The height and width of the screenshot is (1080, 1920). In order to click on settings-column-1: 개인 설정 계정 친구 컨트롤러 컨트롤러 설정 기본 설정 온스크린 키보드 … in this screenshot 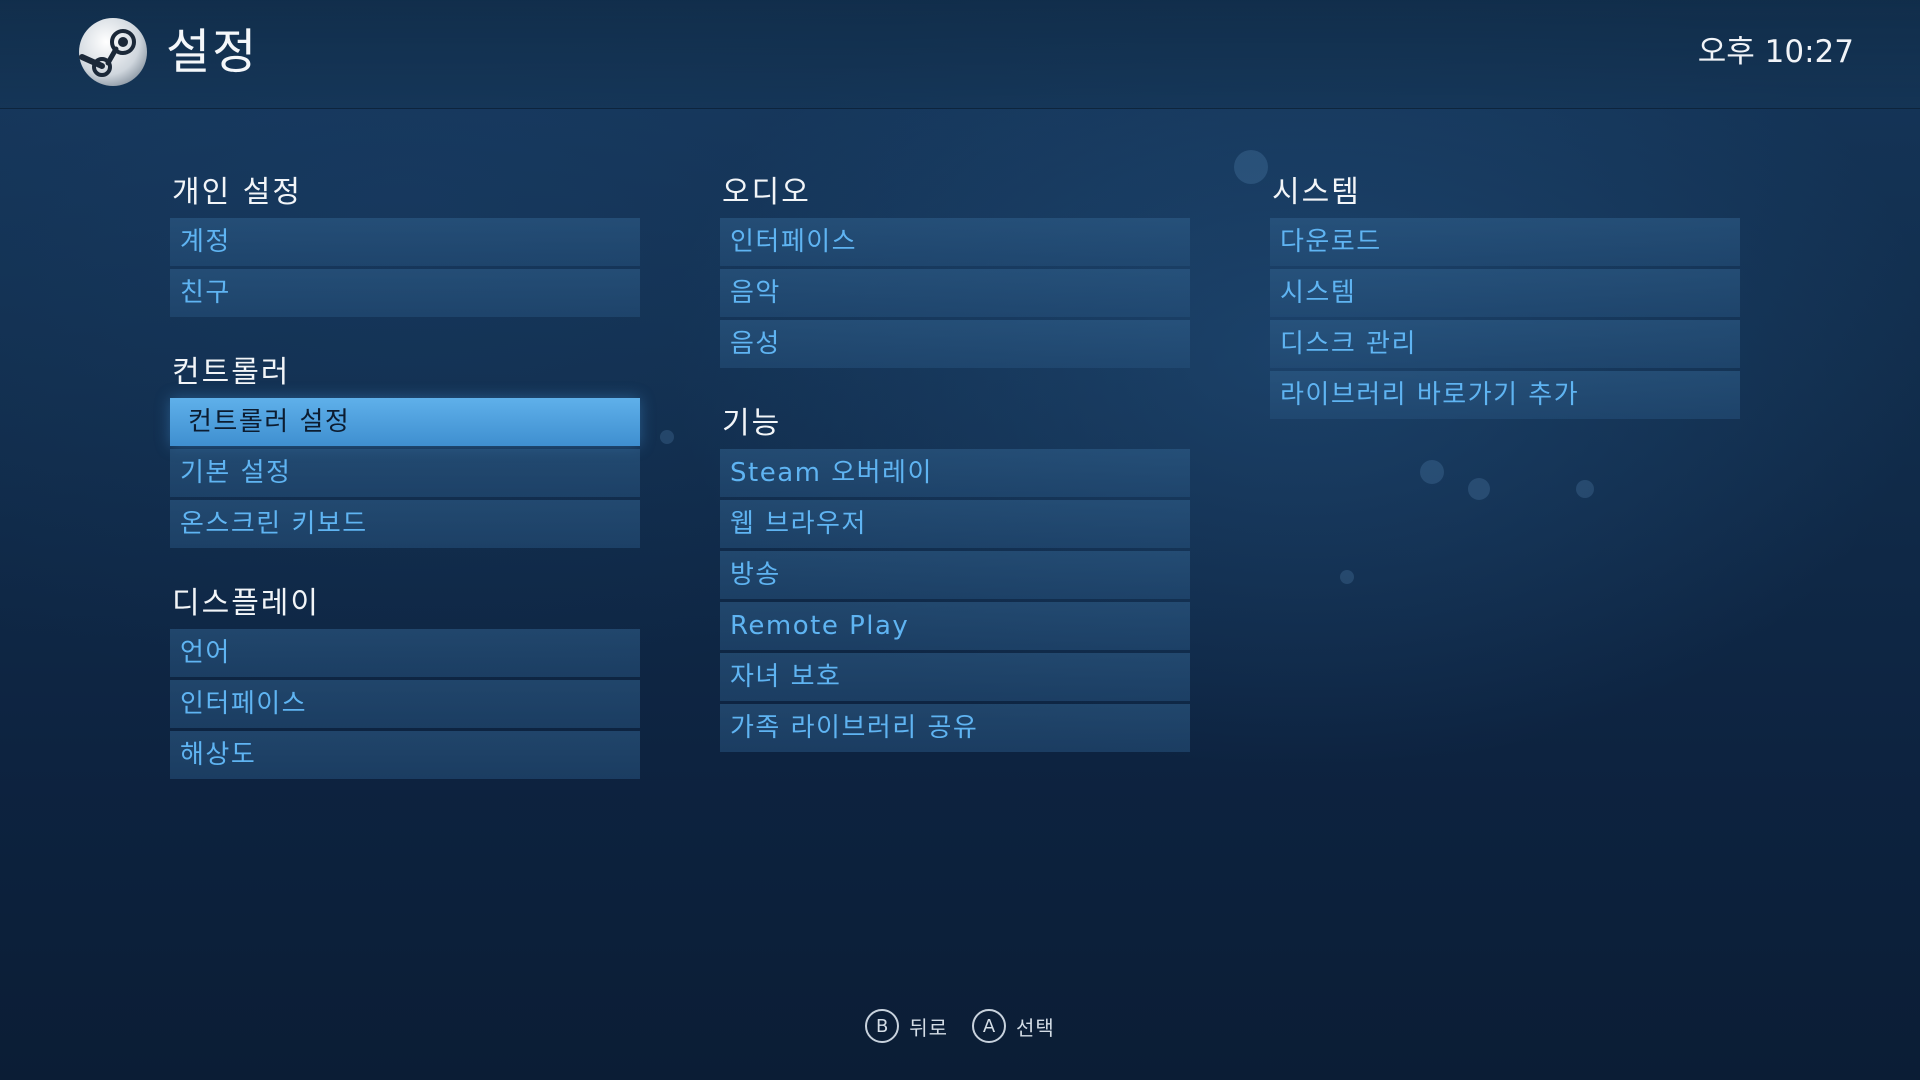, I will do `click(405, 477)`.